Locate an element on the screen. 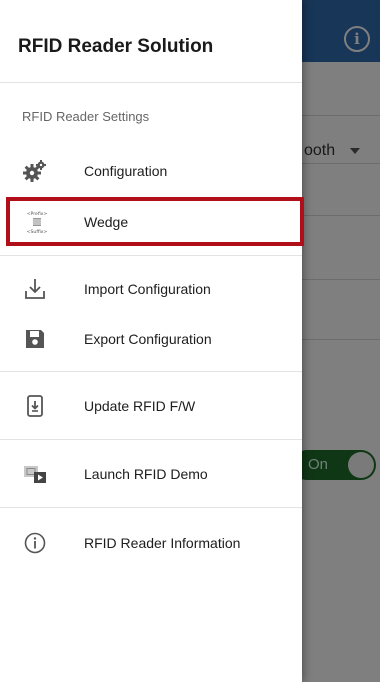  gears-icon is located at coordinates (35, 171).